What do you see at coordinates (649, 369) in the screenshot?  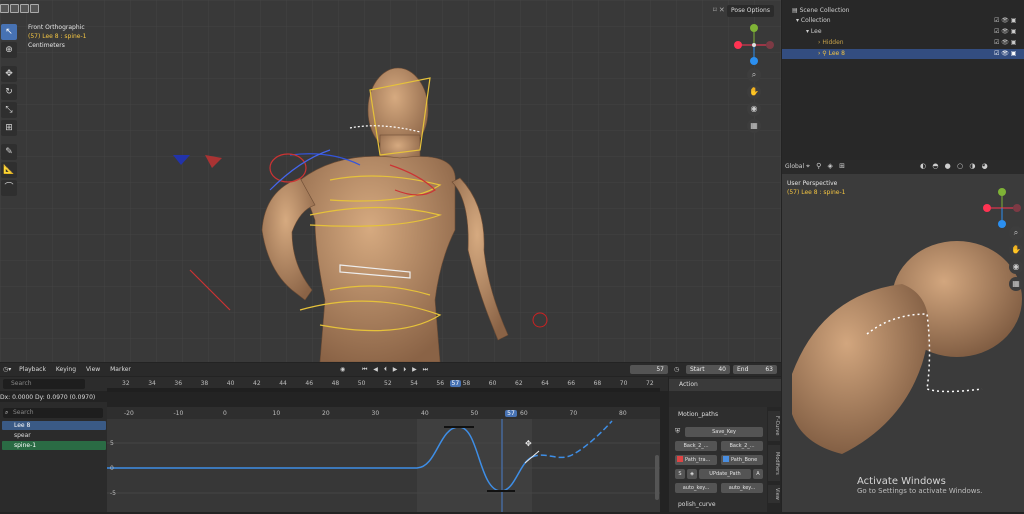 I see `current-frame-field: 57` at bounding box center [649, 369].